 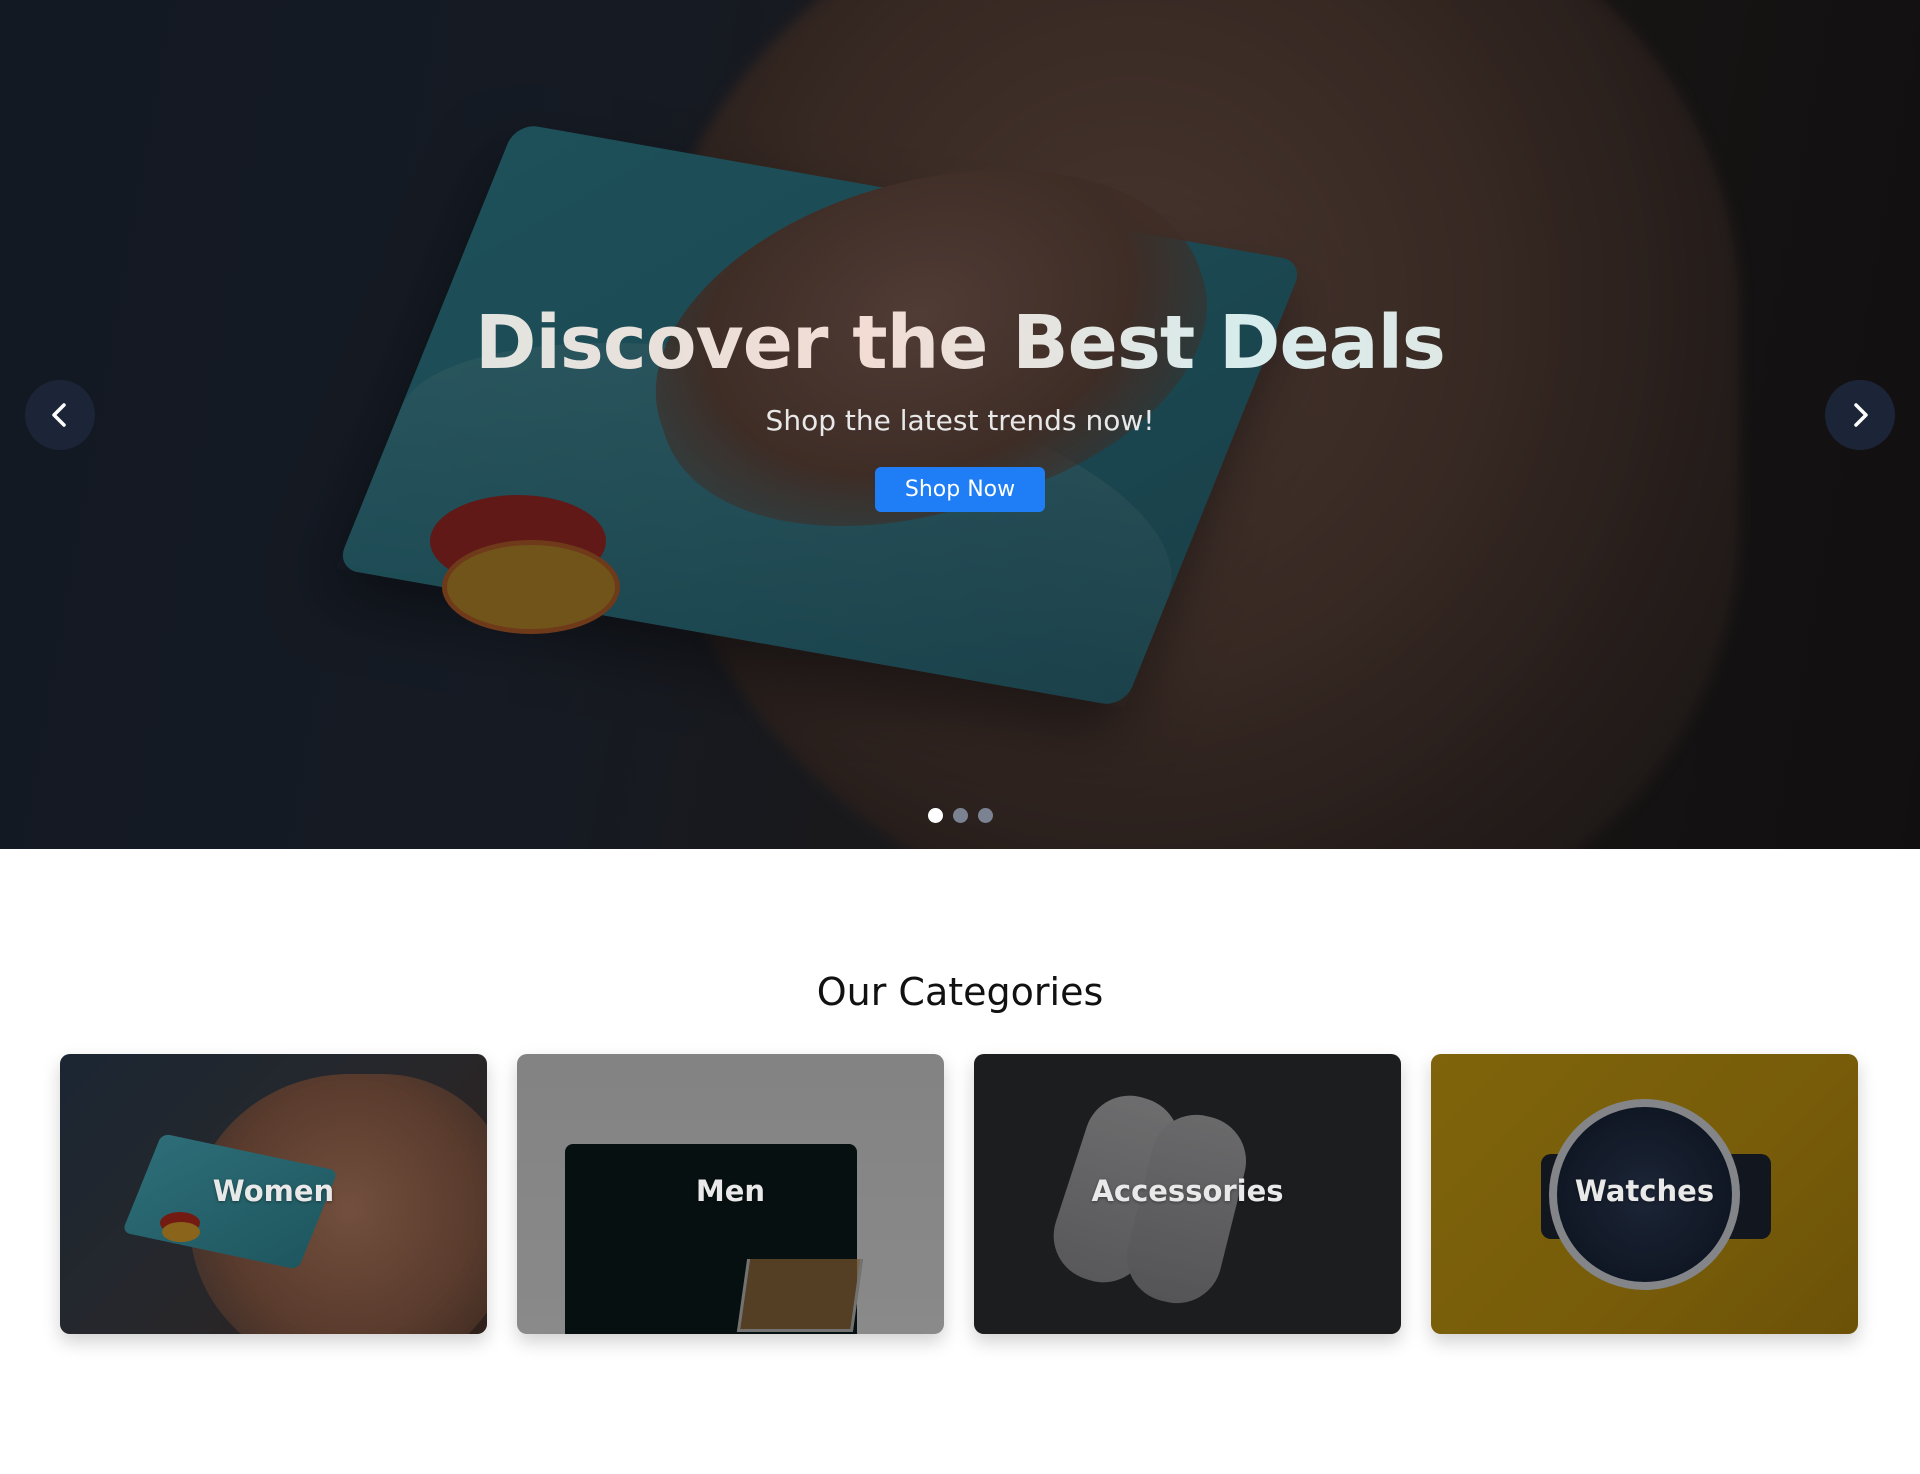 I want to click on shop-now-button: Shop Now, so click(x=960, y=489).